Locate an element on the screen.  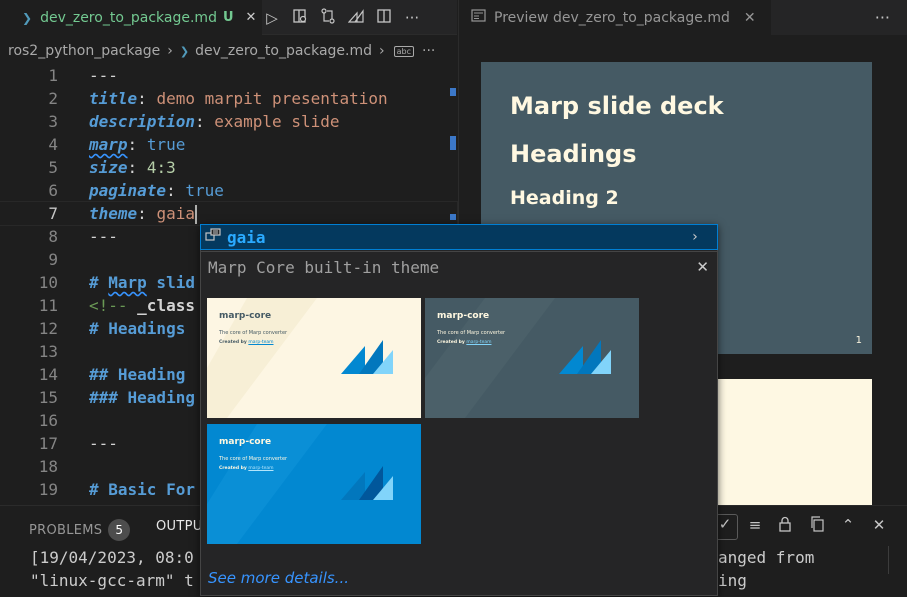
line-number: 16 is located at coordinates (48, 420).